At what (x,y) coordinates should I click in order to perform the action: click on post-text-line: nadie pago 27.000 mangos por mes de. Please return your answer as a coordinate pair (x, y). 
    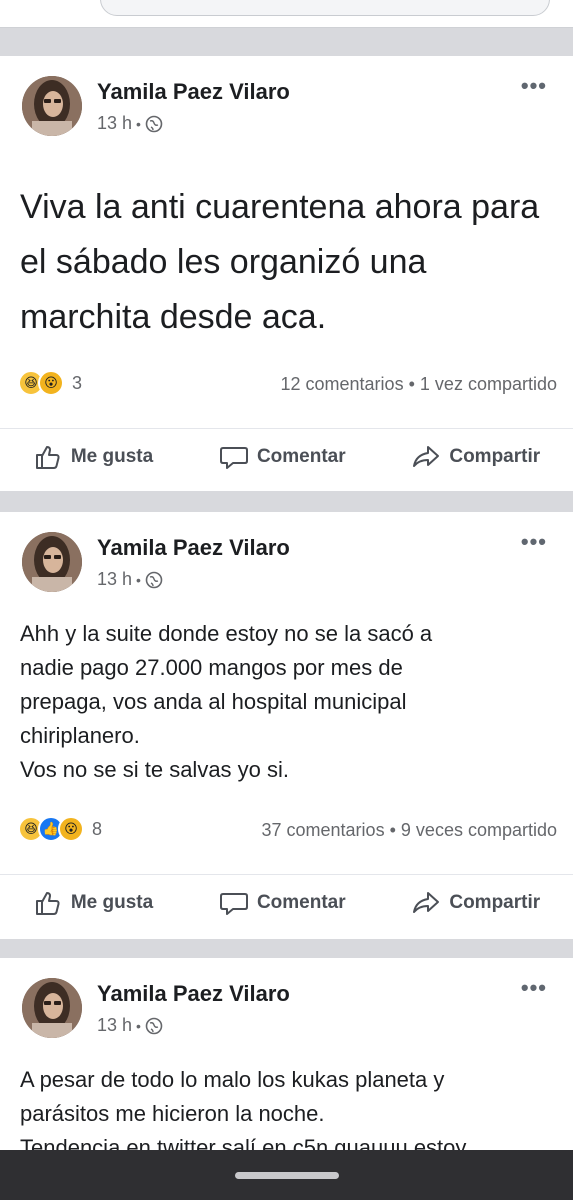
    Looking at the image, I should click on (211, 667).